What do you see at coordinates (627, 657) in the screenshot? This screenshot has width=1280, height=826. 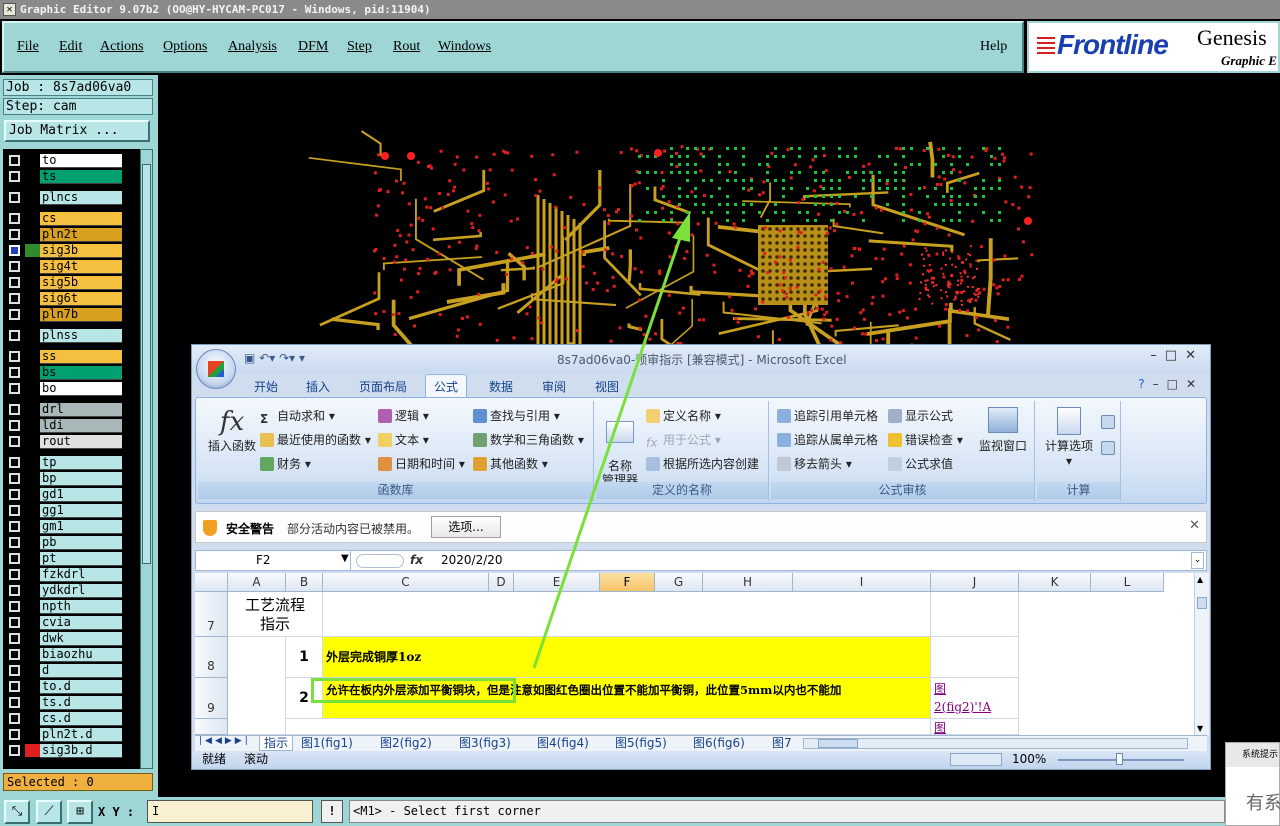 I see `cell-c8: 外层完成铜厚1oz` at bounding box center [627, 657].